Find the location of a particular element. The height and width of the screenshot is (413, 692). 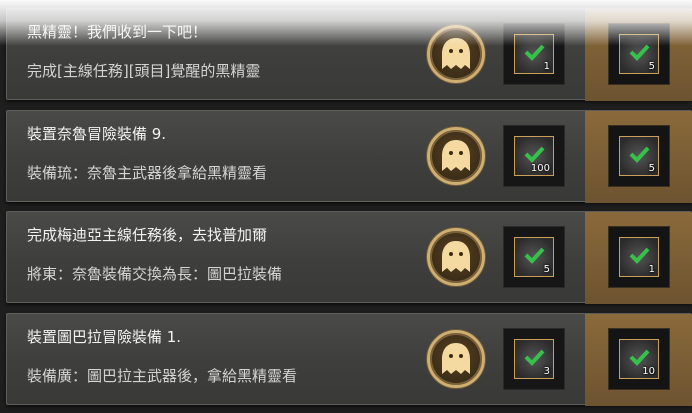

reward-slot: 1 is located at coordinates (534, 54).